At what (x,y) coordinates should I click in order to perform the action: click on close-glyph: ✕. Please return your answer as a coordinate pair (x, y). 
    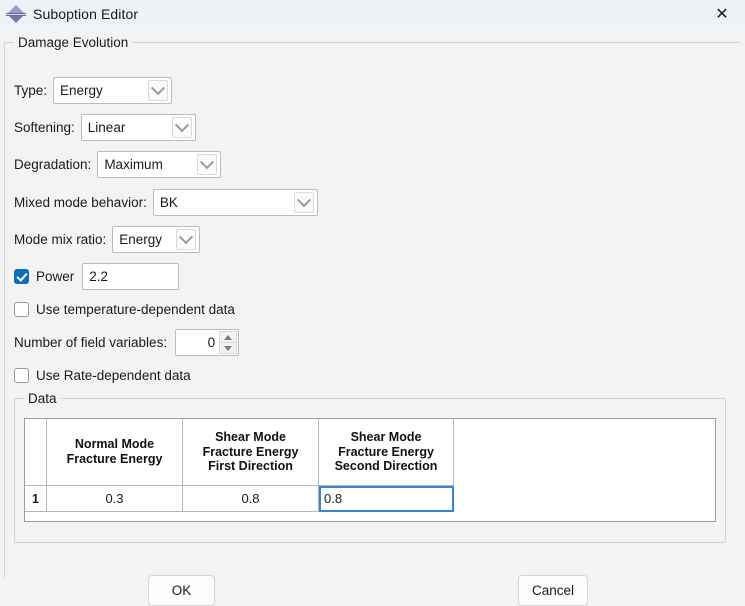
    Looking at the image, I should click on (722, 13).